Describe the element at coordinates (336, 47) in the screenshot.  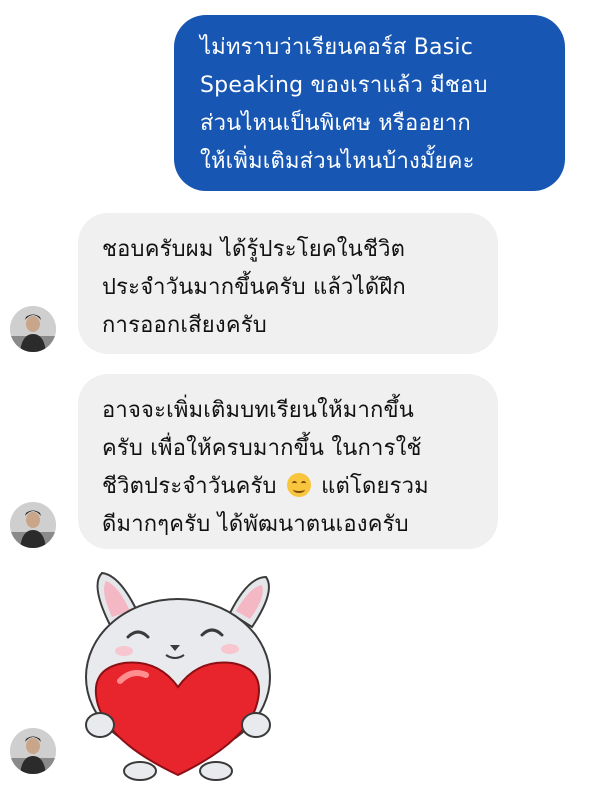
I see `message-text: ไม่ทราบว่าเรียนคอร์ส Basic` at that location.